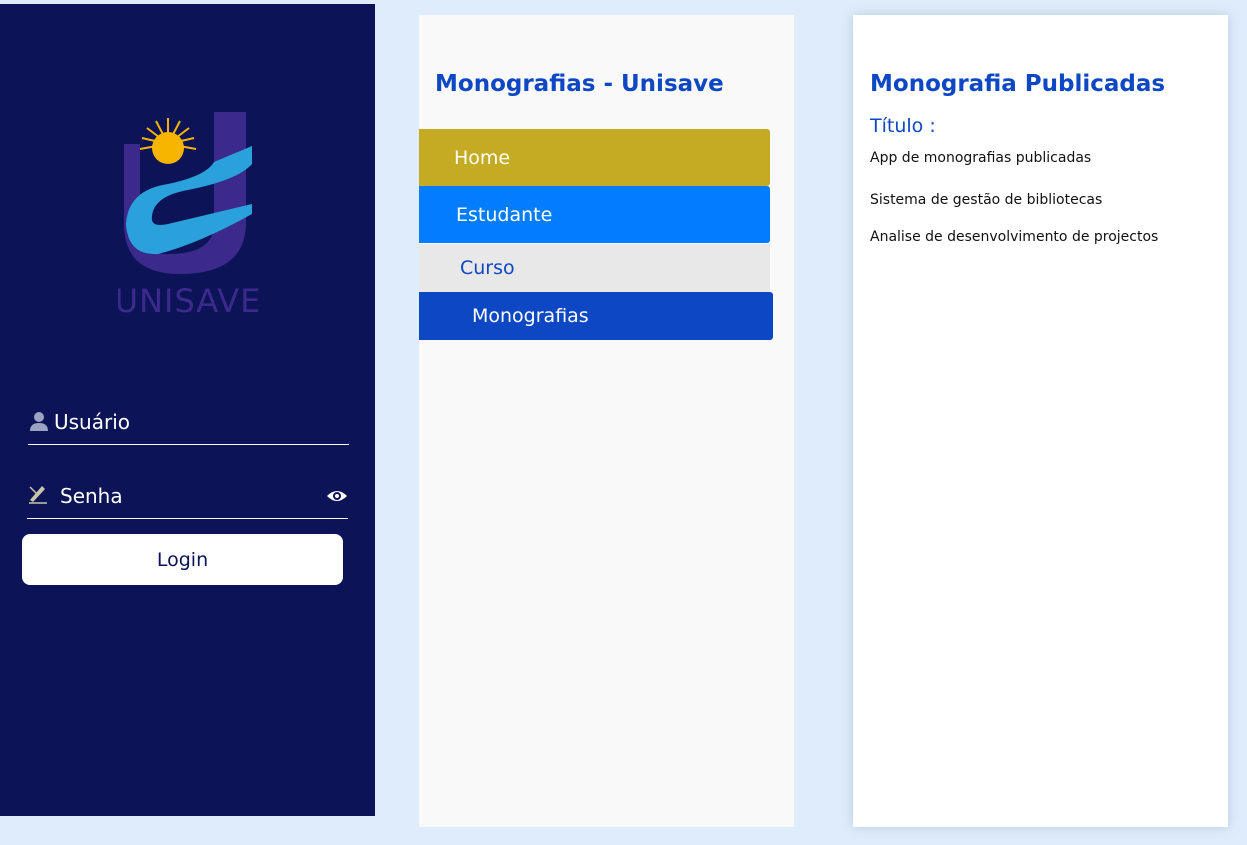  I want to click on username-placeholder: Usuário, so click(92, 422).